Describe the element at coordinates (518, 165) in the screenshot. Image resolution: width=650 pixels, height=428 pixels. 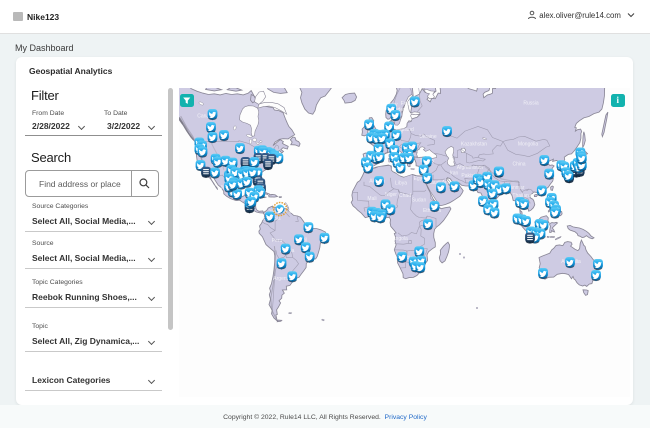
I see `svg-text: China` at that location.